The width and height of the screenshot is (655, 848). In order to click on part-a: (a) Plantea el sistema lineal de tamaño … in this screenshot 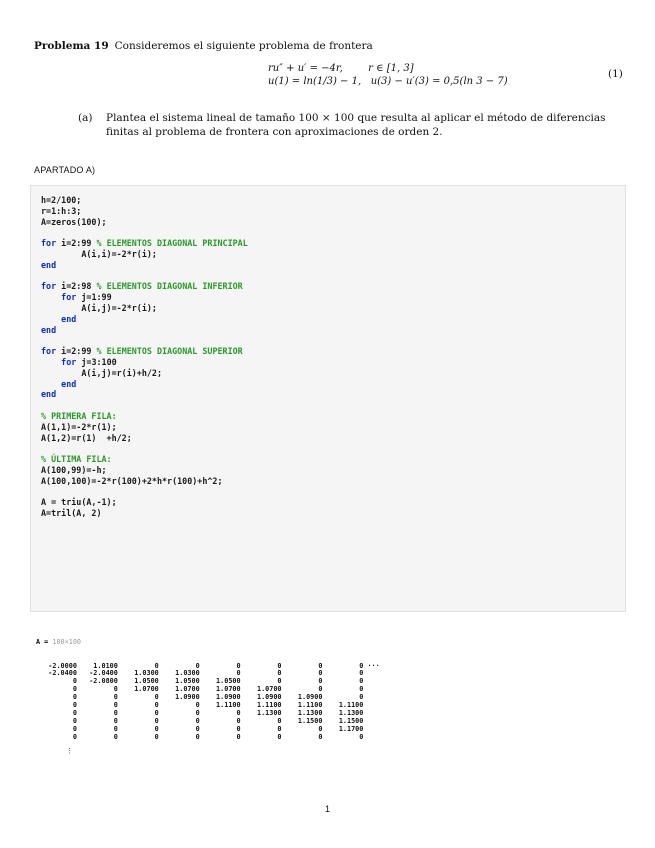, I will do `click(355, 125)`.